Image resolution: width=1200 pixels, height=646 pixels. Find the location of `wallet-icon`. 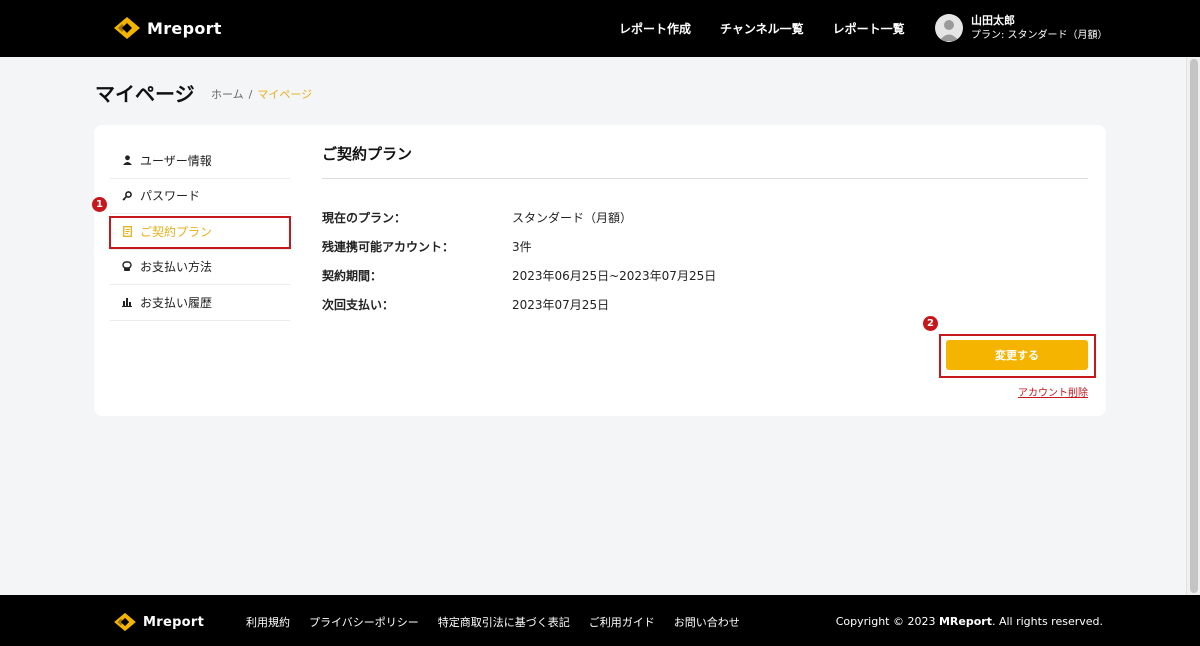

wallet-icon is located at coordinates (127, 266).